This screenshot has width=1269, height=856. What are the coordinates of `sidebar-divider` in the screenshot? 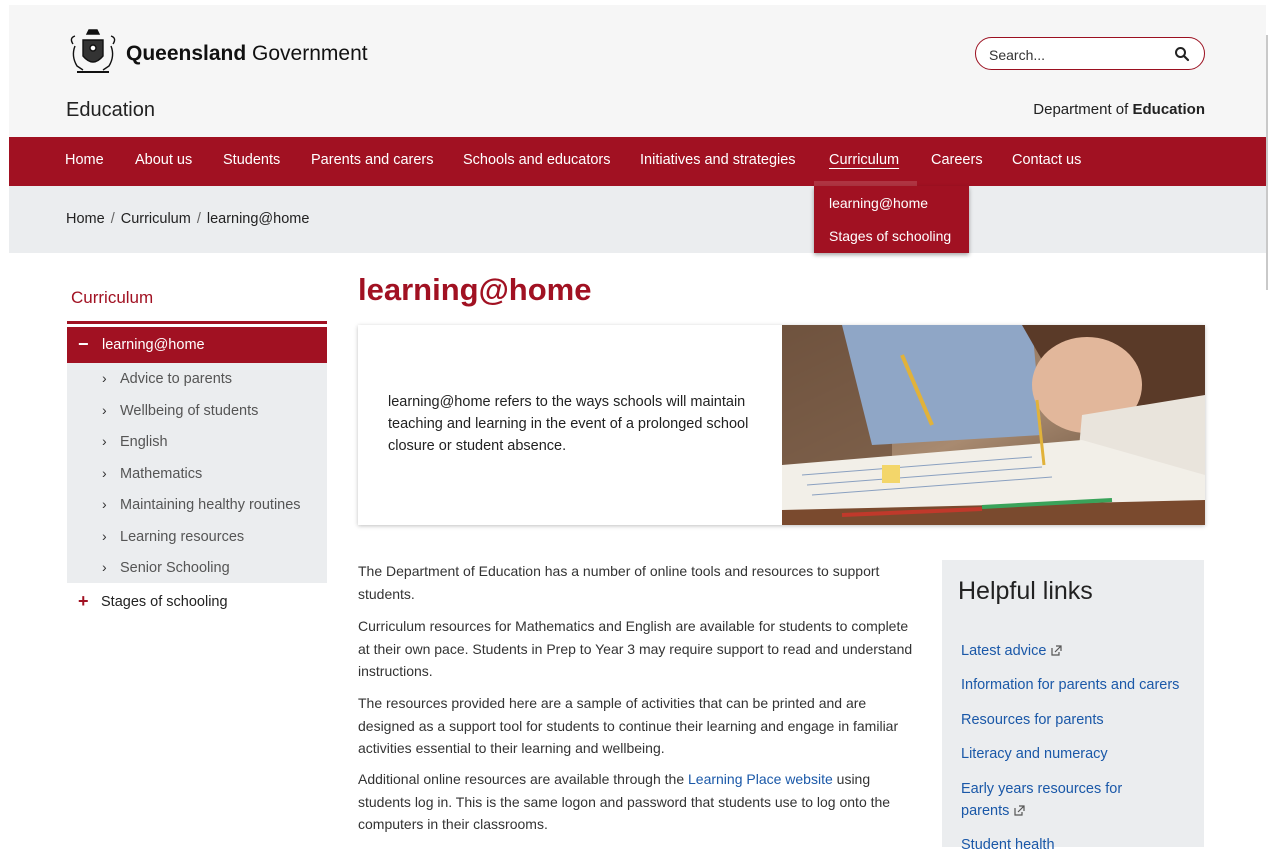 It's located at (197, 322).